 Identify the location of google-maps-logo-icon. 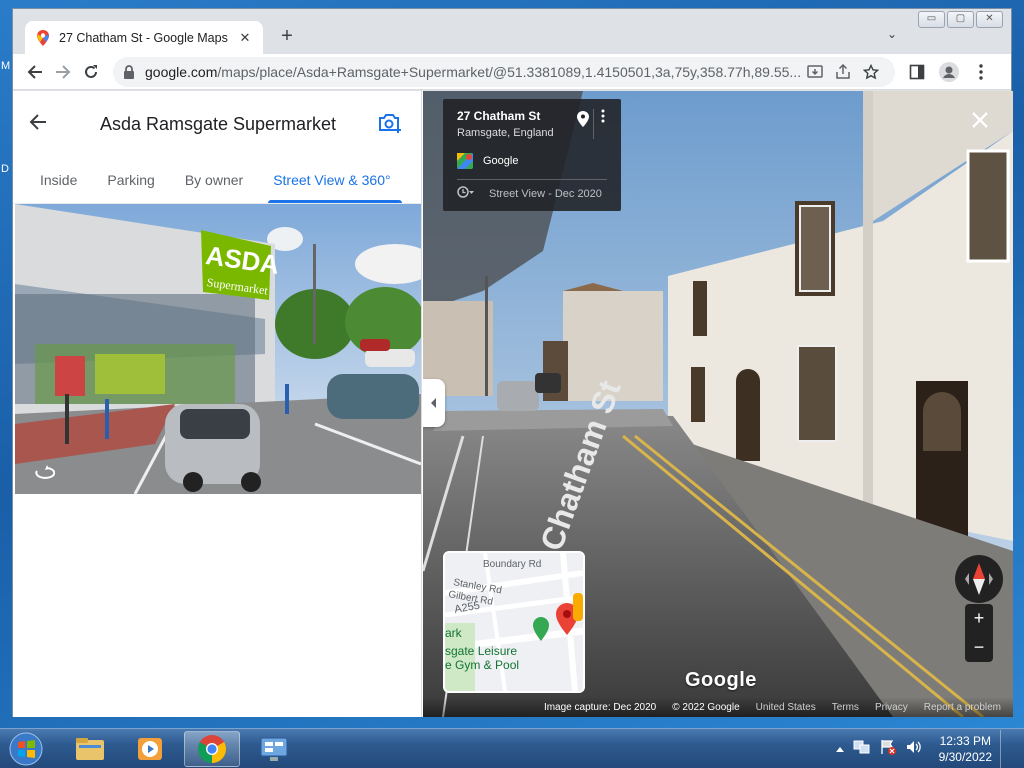
(465, 161).